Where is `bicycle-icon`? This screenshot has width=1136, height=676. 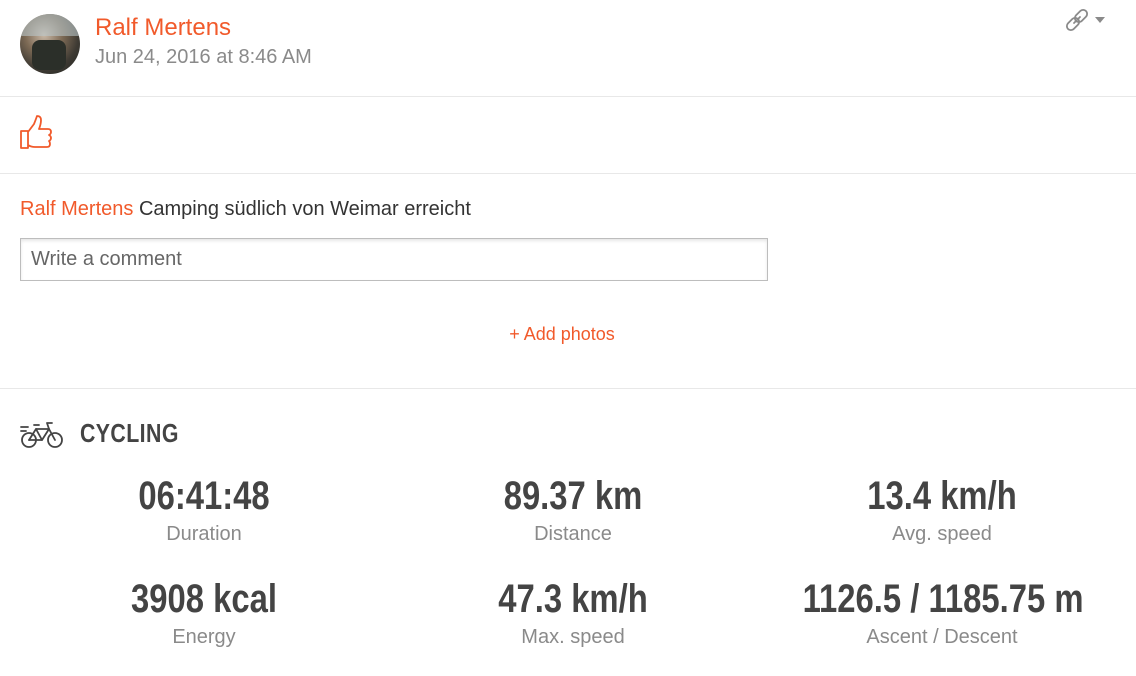 bicycle-icon is located at coordinates (41, 435).